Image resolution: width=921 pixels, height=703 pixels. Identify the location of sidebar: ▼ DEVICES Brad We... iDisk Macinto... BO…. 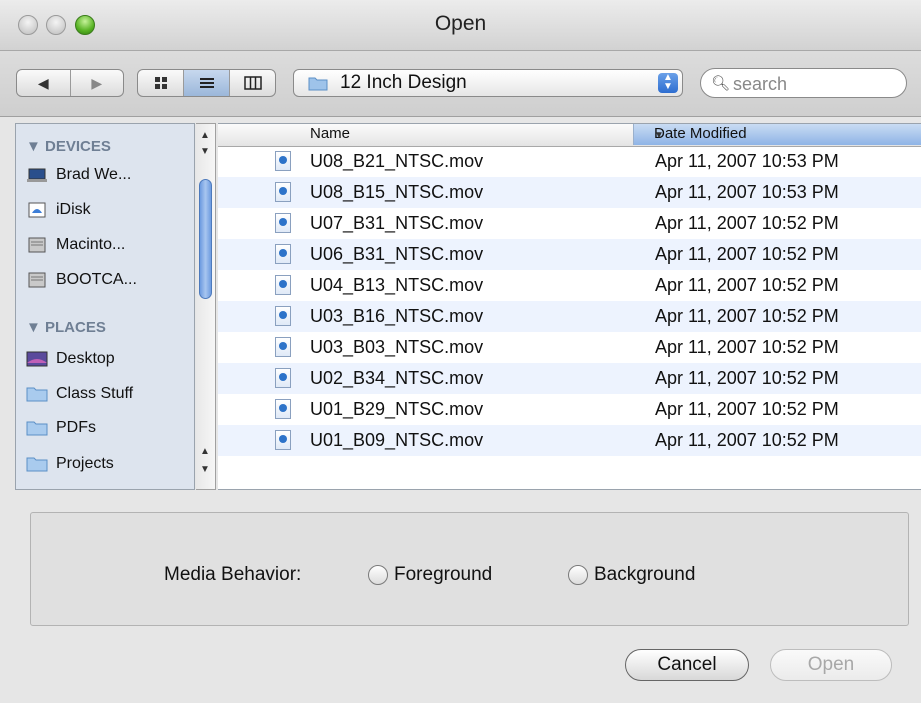
(105, 306).